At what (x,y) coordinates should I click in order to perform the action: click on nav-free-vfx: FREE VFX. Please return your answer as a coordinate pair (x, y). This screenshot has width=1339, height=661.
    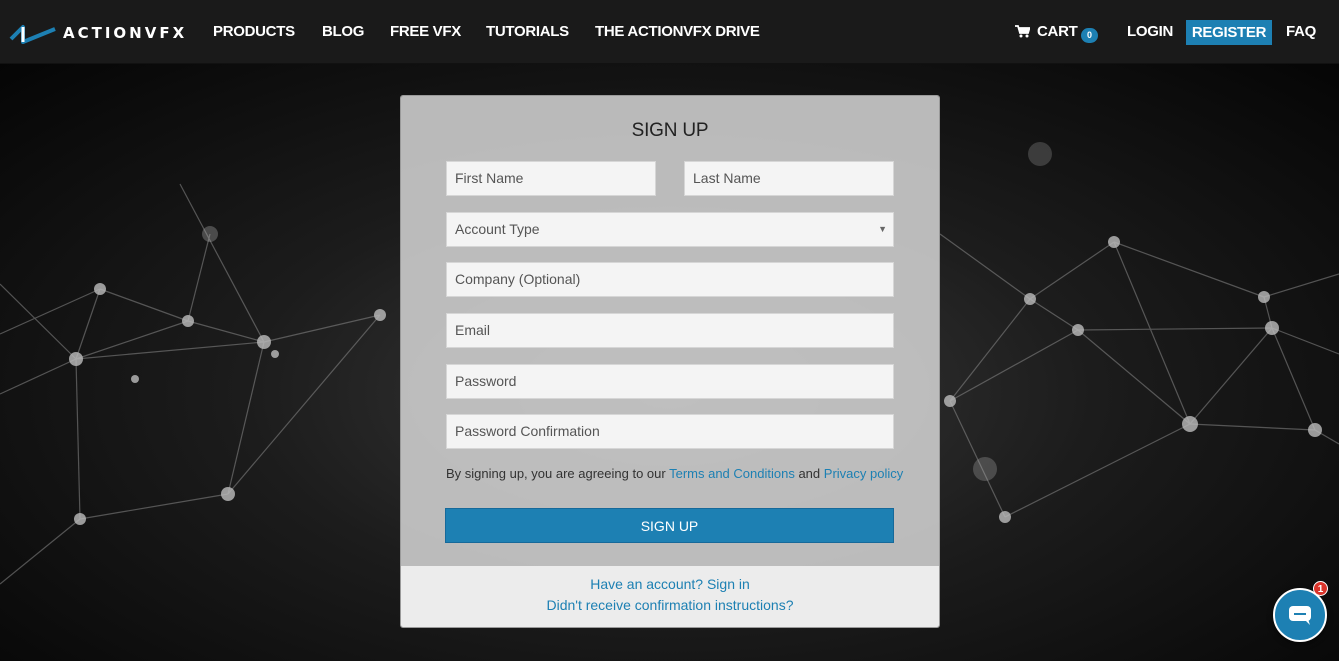
    Looking at the image, I should click on (425, 31).